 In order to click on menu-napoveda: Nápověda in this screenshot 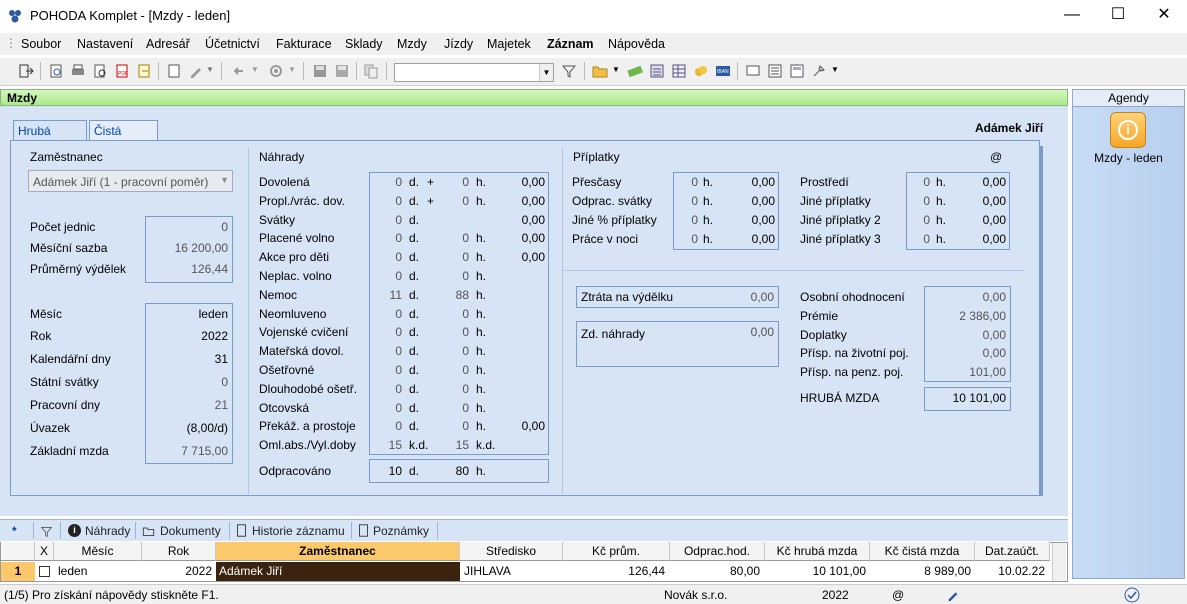, I will do `click(636, 44)`.